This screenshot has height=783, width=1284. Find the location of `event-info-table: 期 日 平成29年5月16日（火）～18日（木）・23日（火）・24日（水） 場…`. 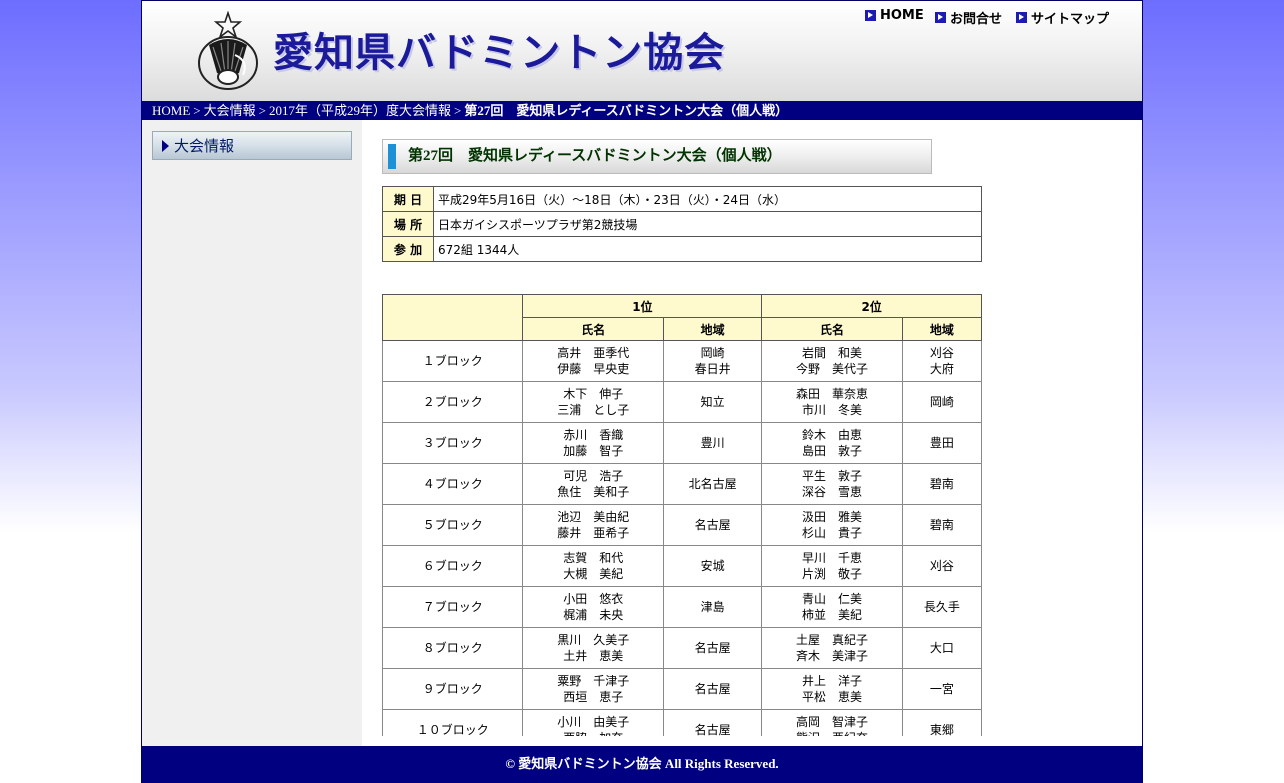

event-info-table: 期 日 平成29年5月16日（火）～18日（木）・23日（火）・24日（水） 場… is located at coordinates (682, 224).